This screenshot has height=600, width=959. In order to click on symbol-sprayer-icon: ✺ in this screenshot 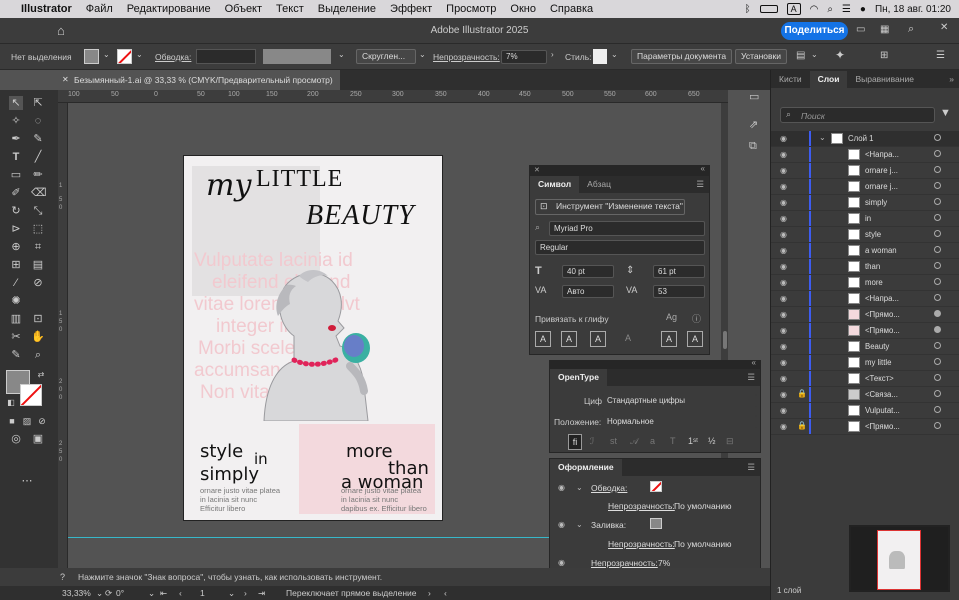, I will do `click(16, 301)`.